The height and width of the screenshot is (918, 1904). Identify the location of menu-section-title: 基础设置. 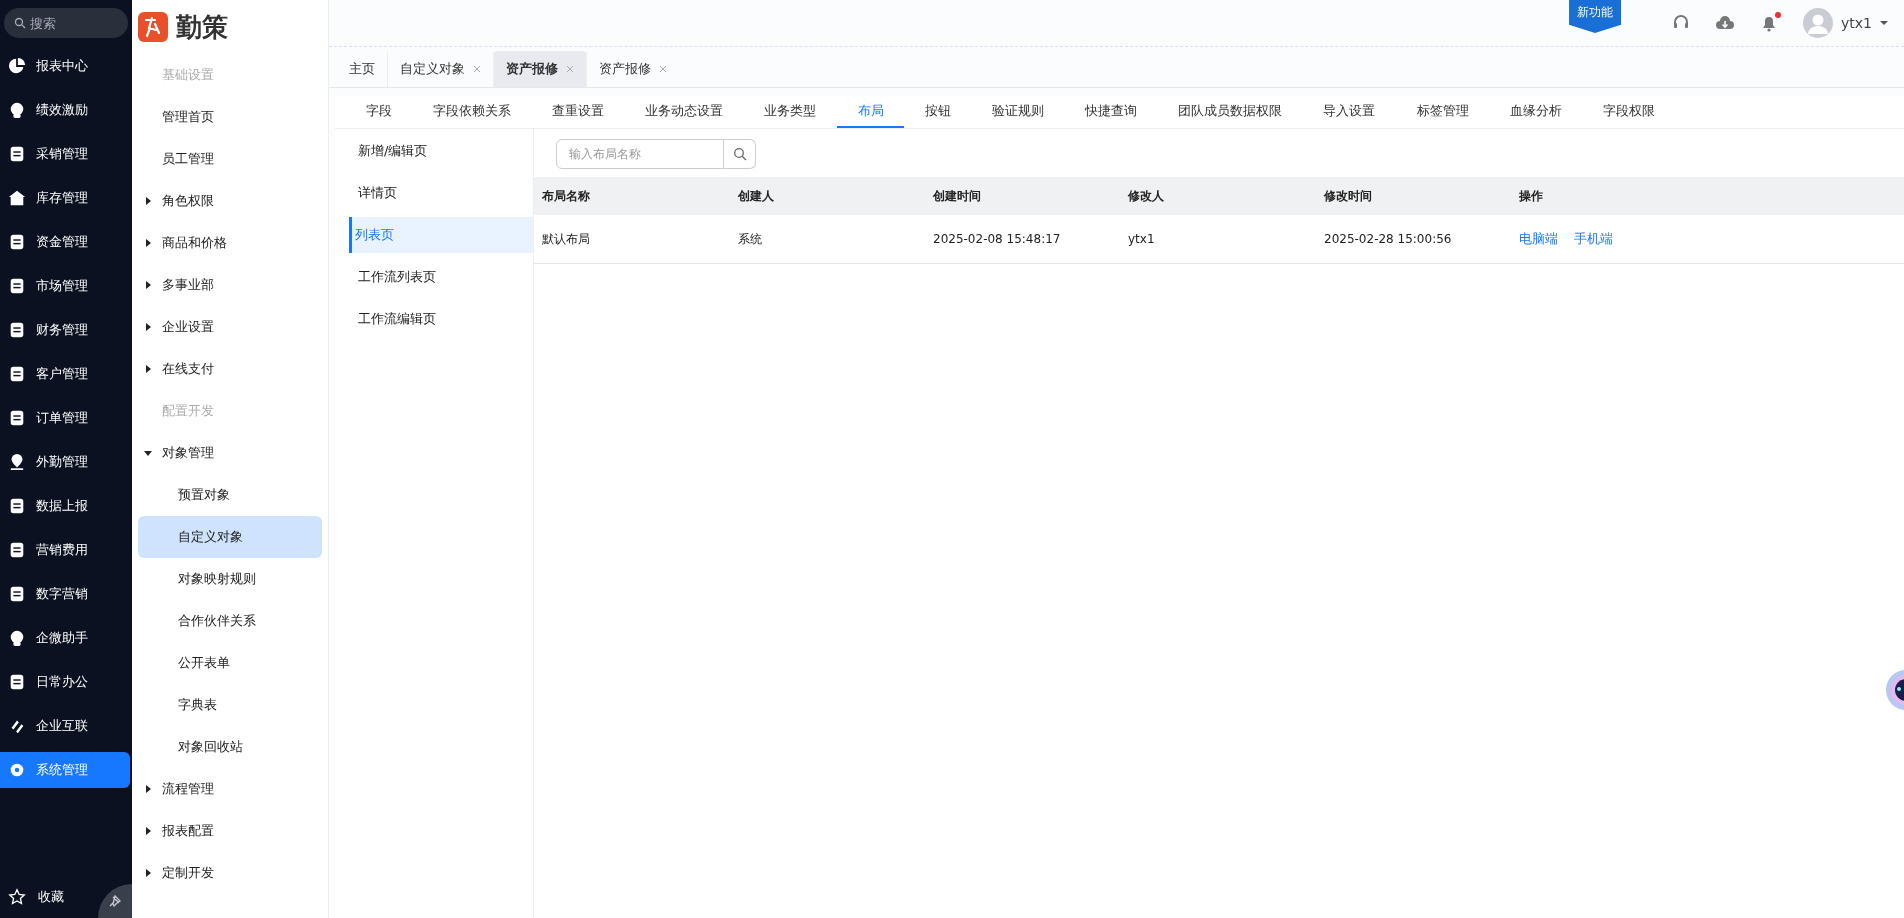
(188, 75).